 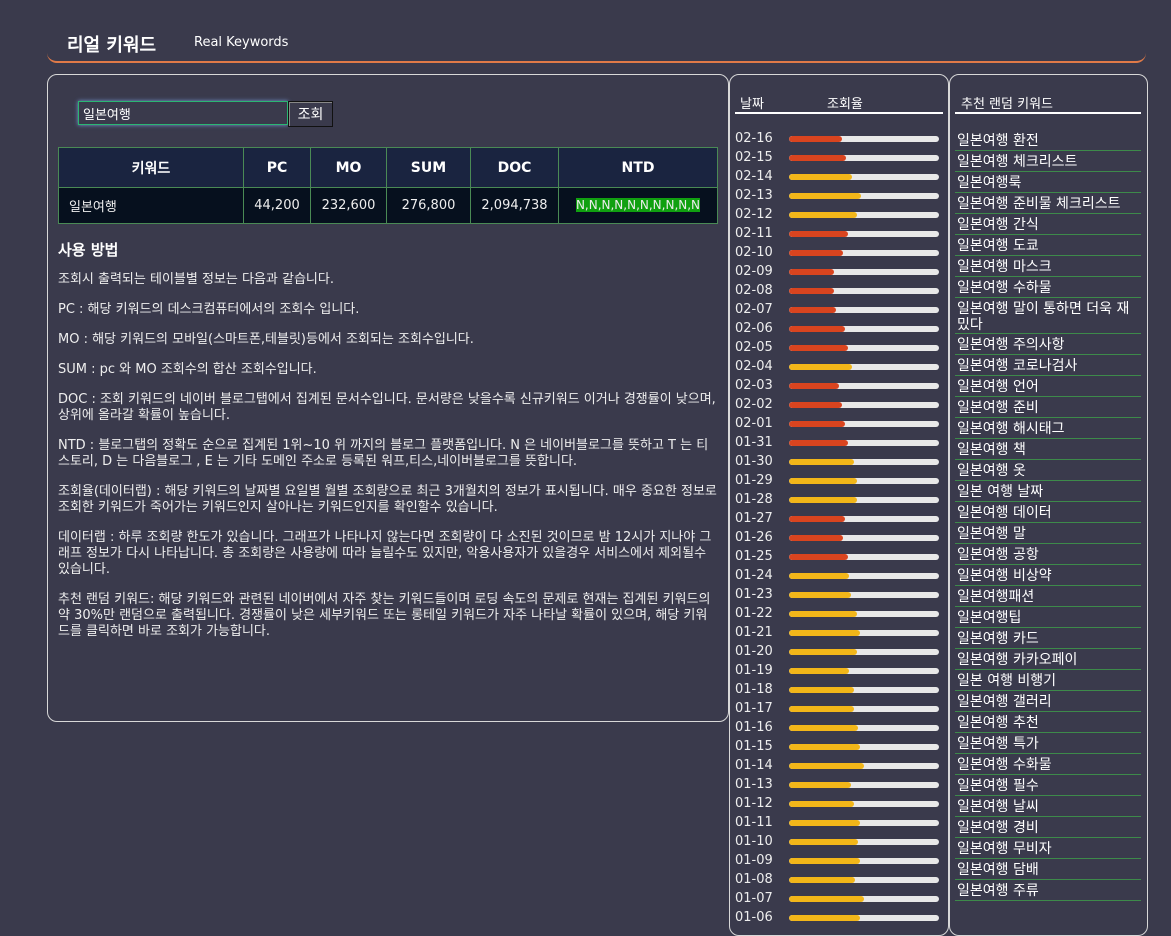 What do you see at coordinates (1048, 659) in the screenshot?
I see `recommend-keyword-link: 일본여행 카카오페이` at bounding box center [1048, 659].